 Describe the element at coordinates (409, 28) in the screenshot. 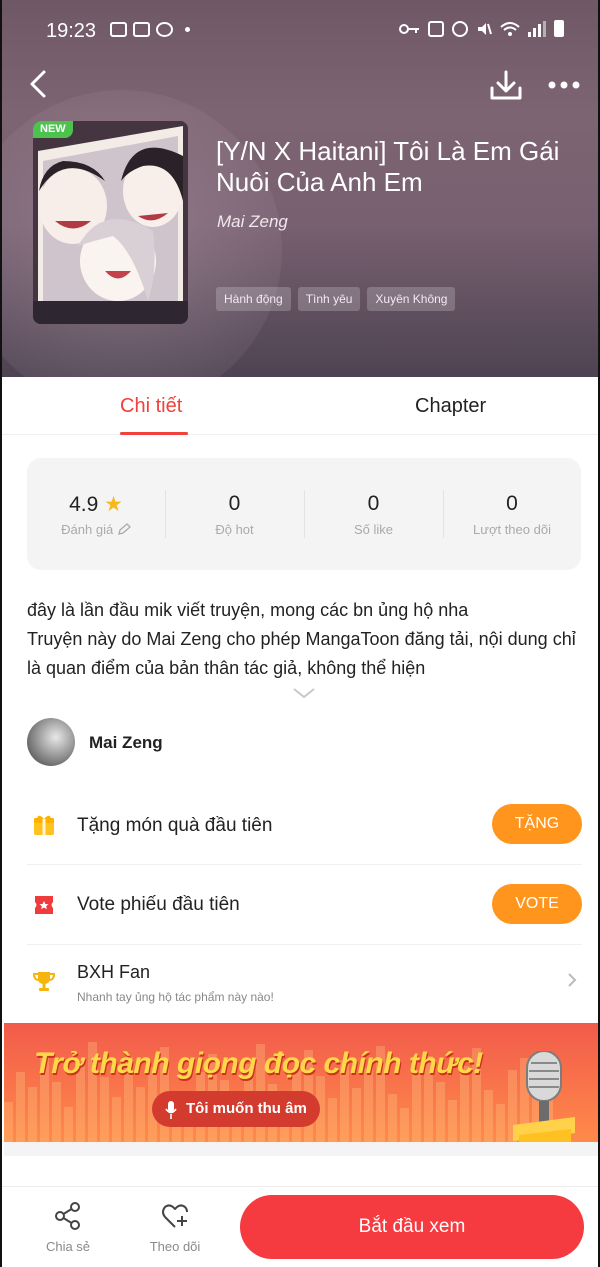

I see `key-icon` at that location.